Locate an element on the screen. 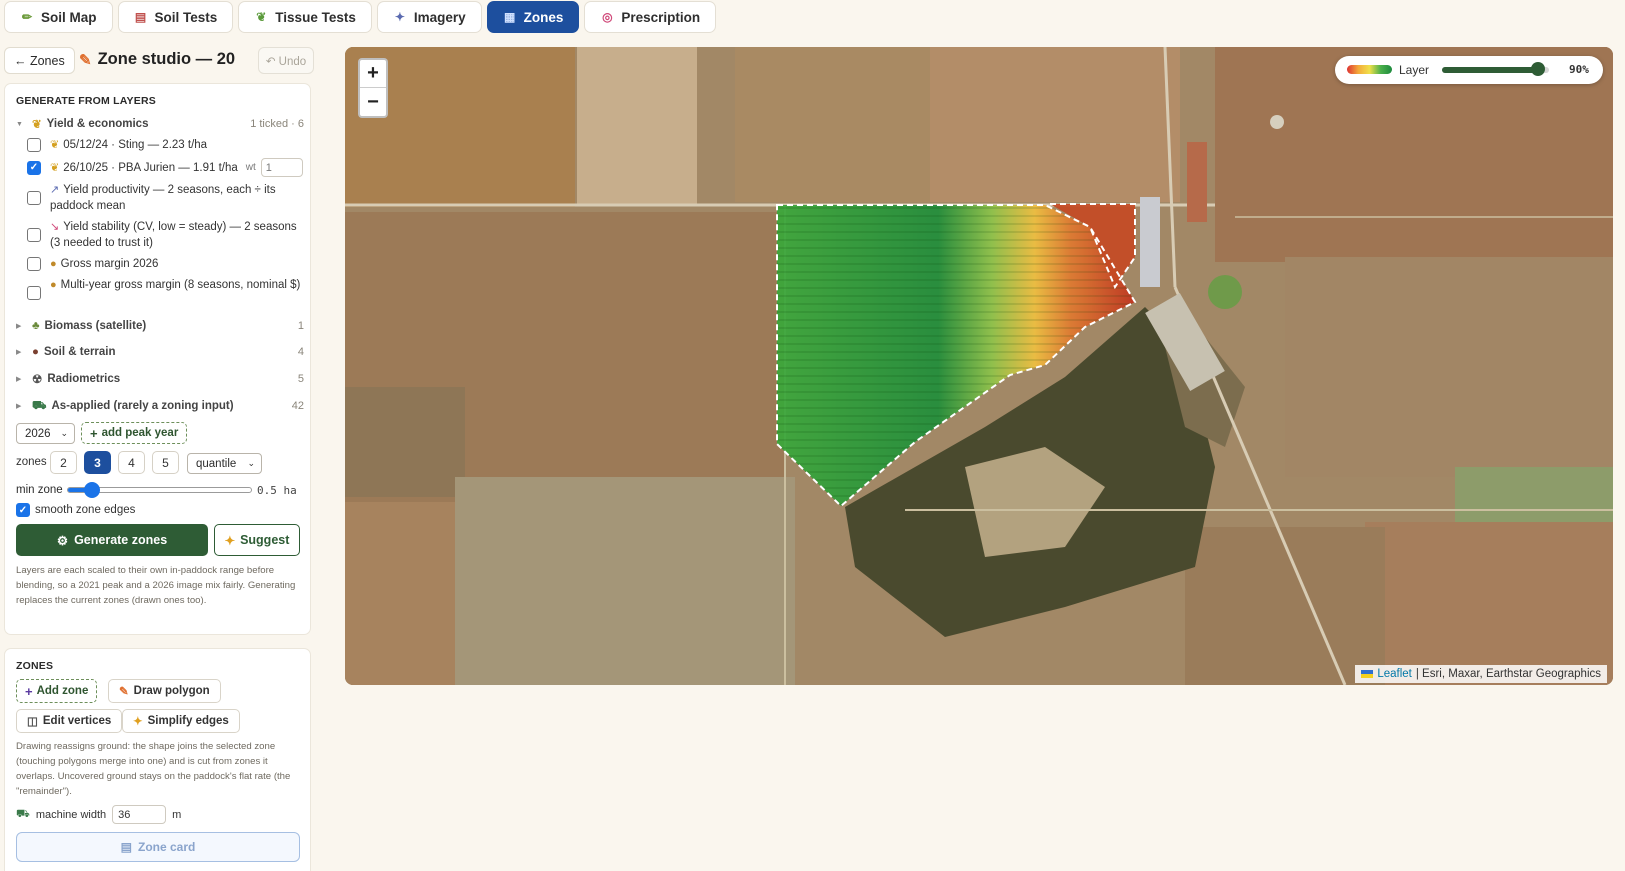  slider-fill is located at coordinates (1490, 70).